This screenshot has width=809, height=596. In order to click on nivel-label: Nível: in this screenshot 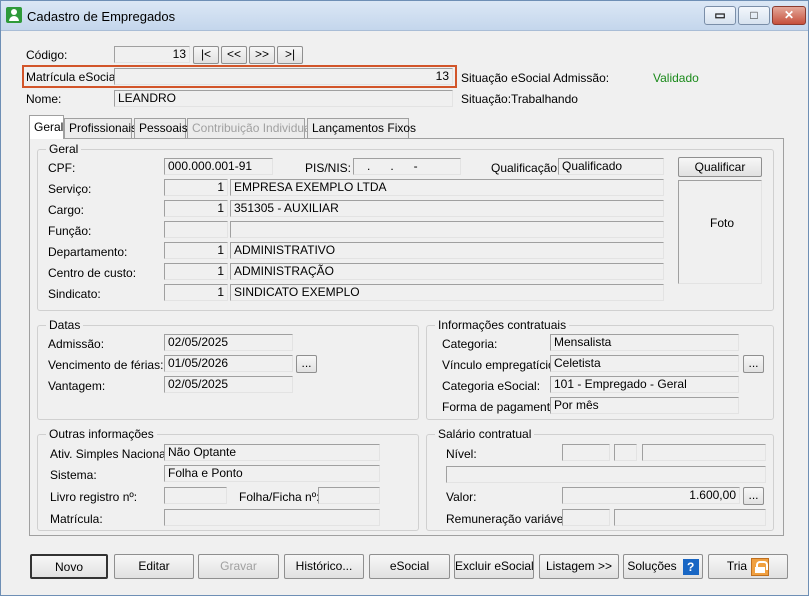, I will do `click(461, 454)`.